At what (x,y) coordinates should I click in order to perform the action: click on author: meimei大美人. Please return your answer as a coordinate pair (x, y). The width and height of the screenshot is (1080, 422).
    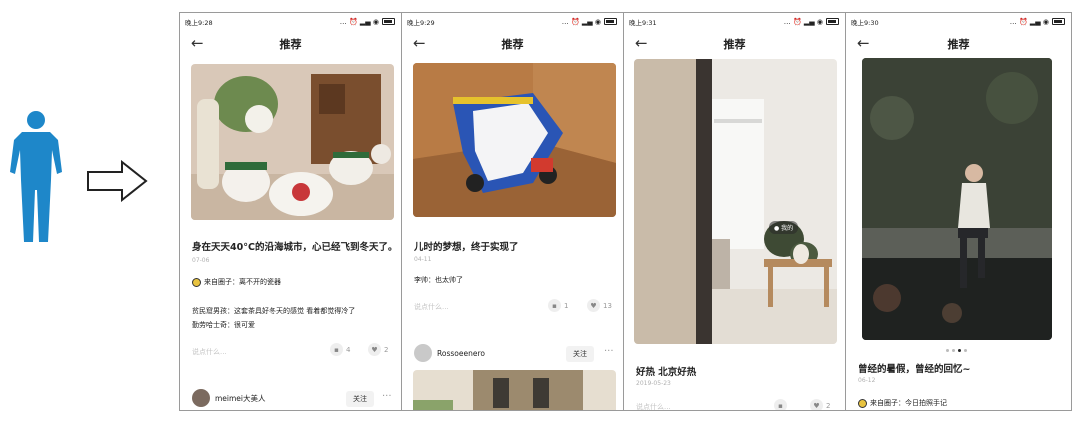
    Looking at the image, I should click on (229, 398).